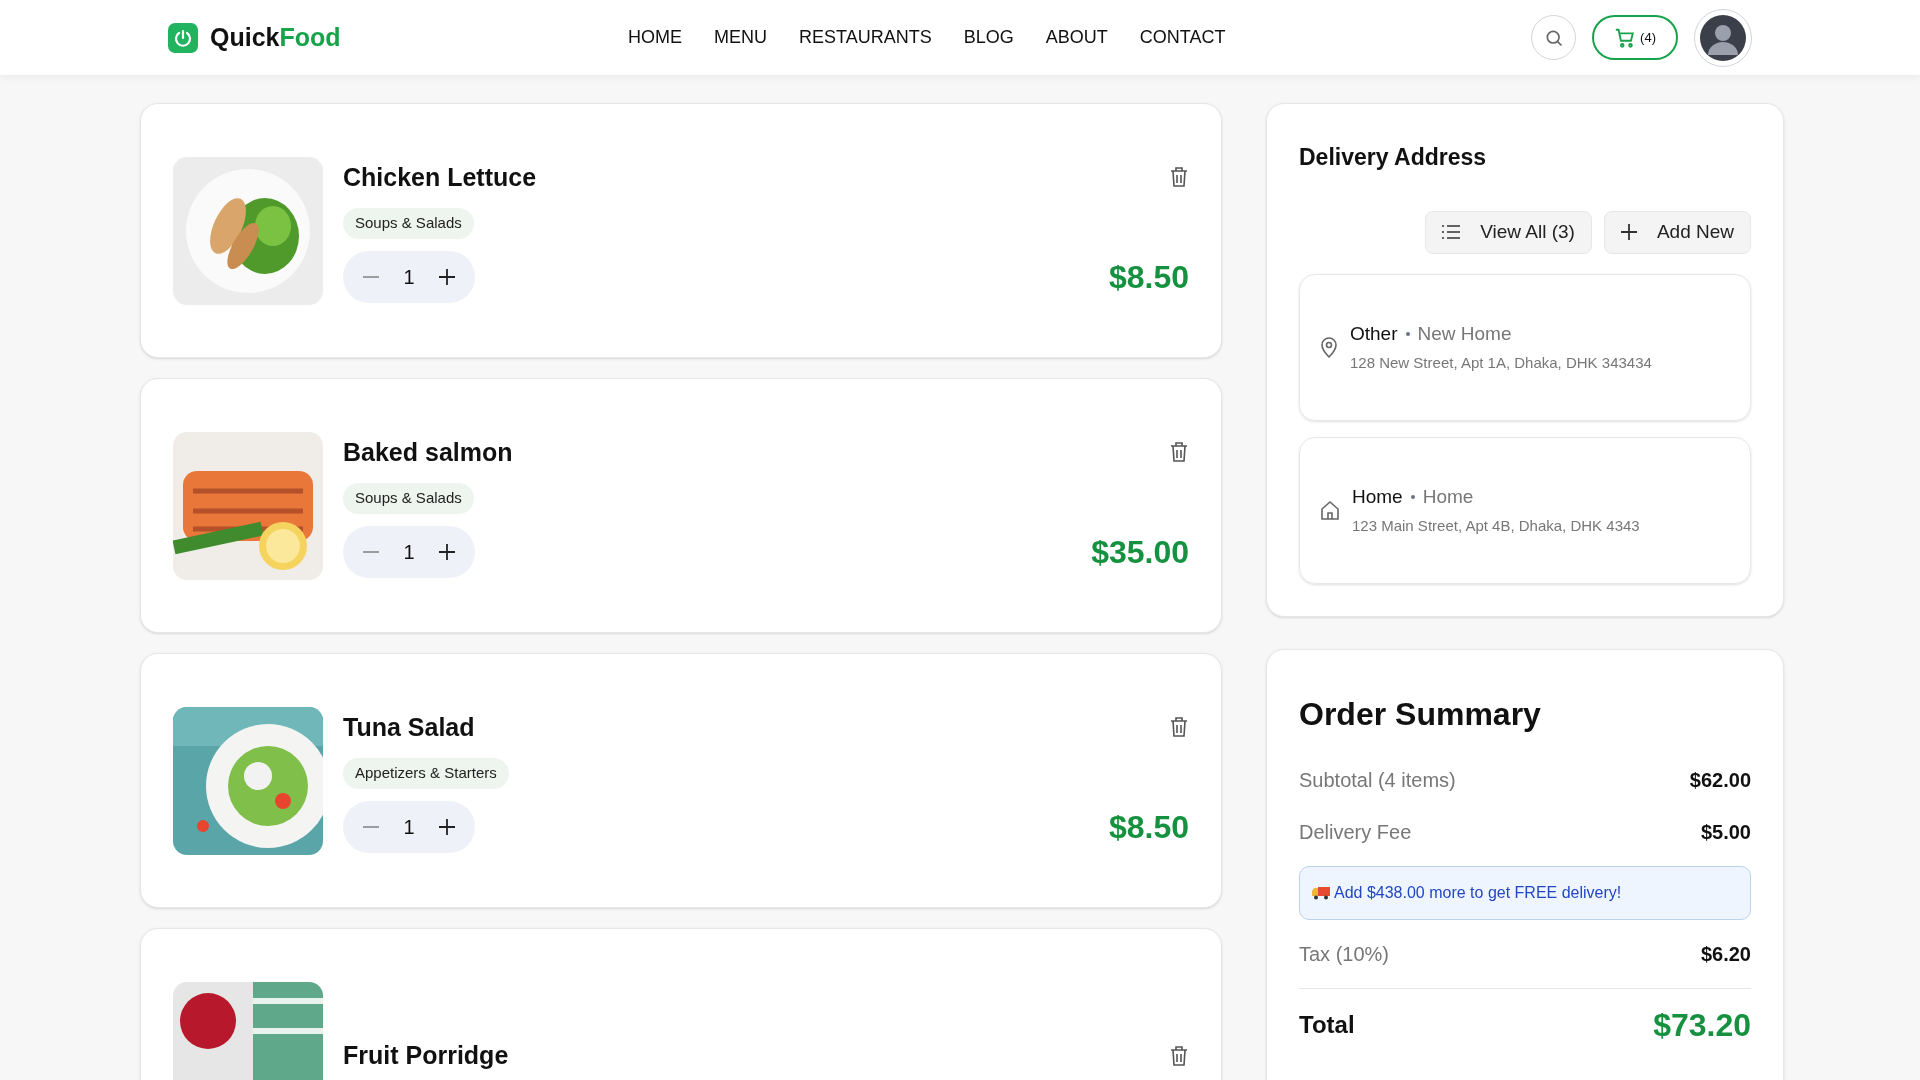 This screenshot has height=1080, width=1920. What do you see at coordinates (275, 37) in the screenshot?
I see `brand-name: QuickFood` at bounding box center [275, 37].